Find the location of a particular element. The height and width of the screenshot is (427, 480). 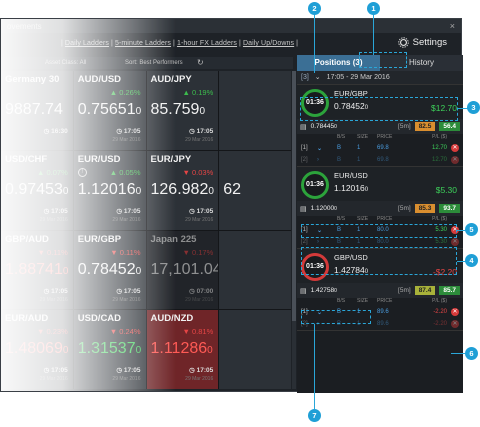

positions-count: [3] is located at coordinates (305, 77).